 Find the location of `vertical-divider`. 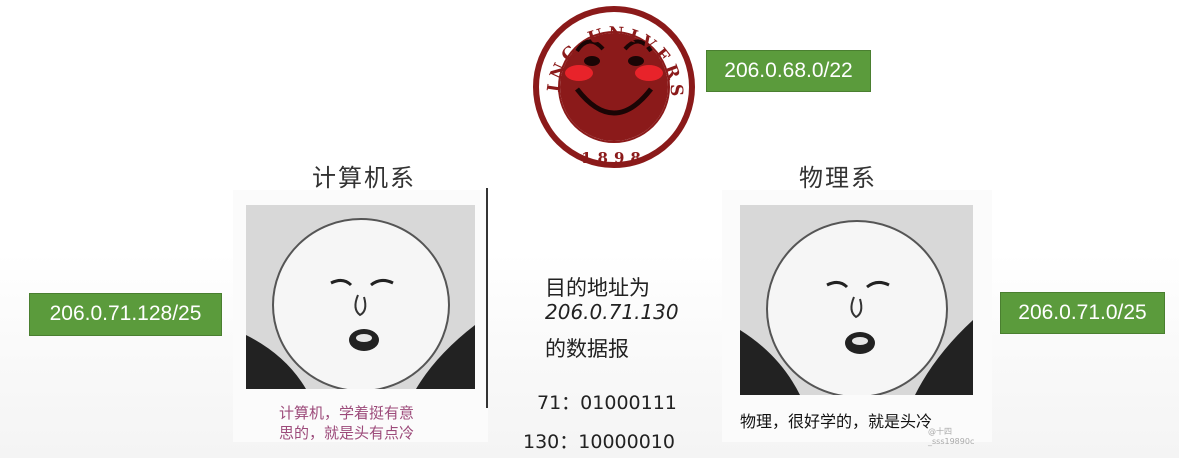

vertical-divider is located at coordinates (487, 298).